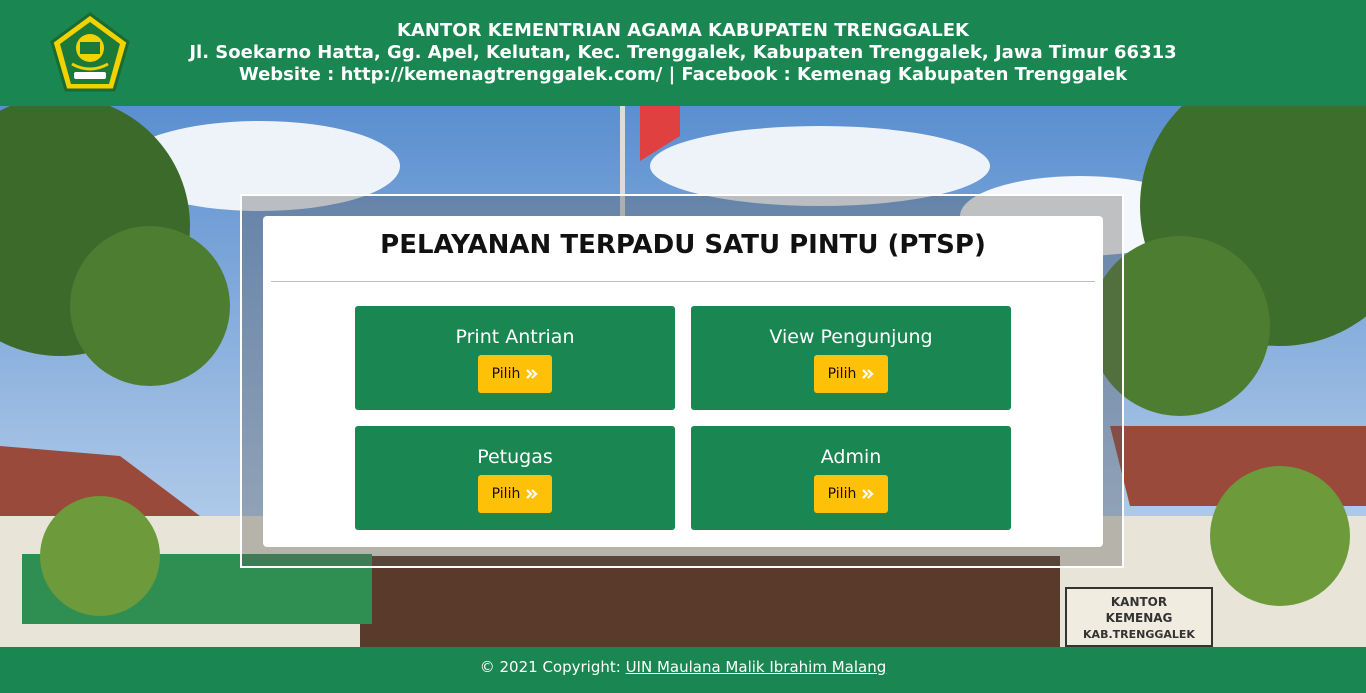 This screenshot has width=1366, height=693. I want to click on tile-admin: Admin Pilih, so click(851, 478).